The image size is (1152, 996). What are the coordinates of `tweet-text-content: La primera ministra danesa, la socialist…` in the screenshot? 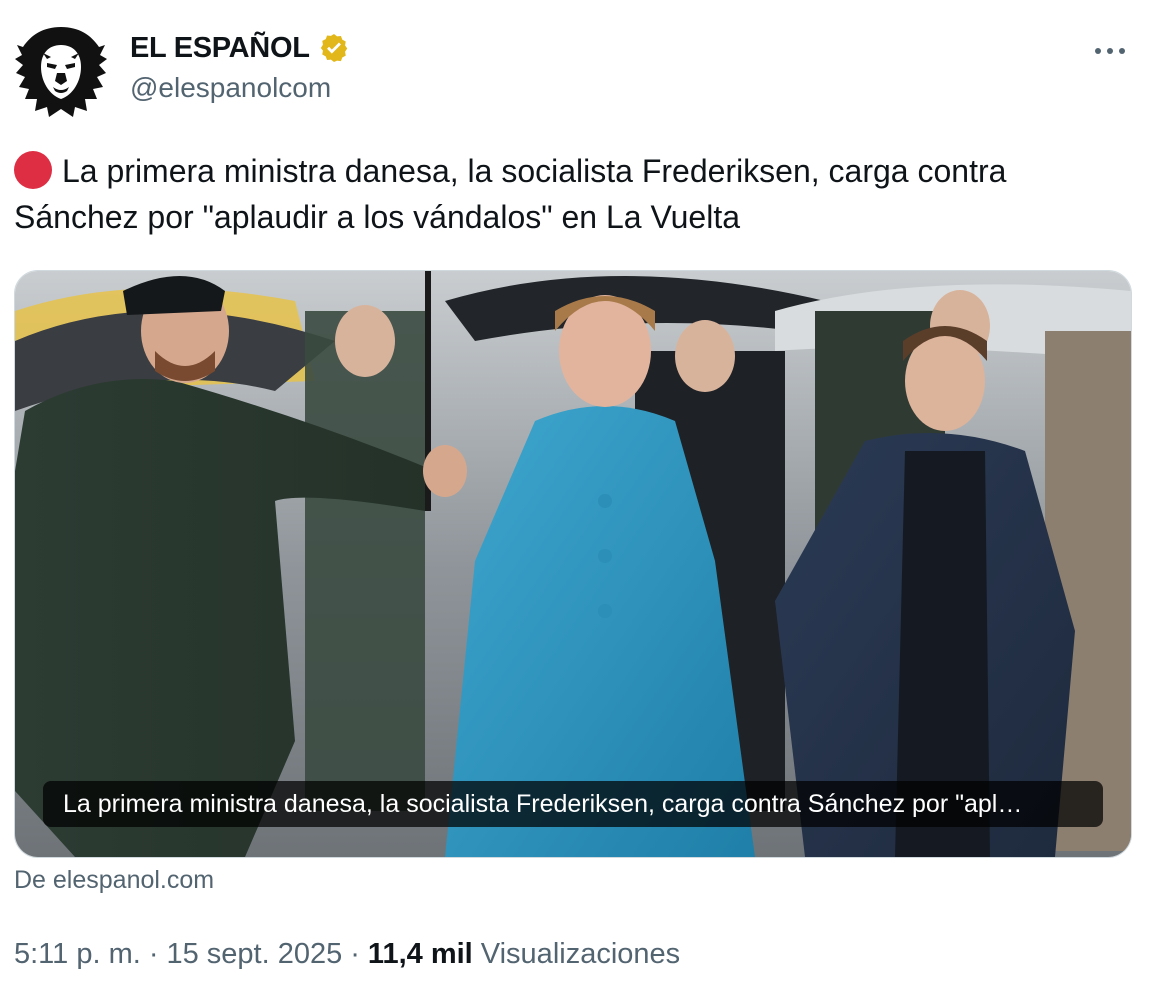 It's located at (510, 194).